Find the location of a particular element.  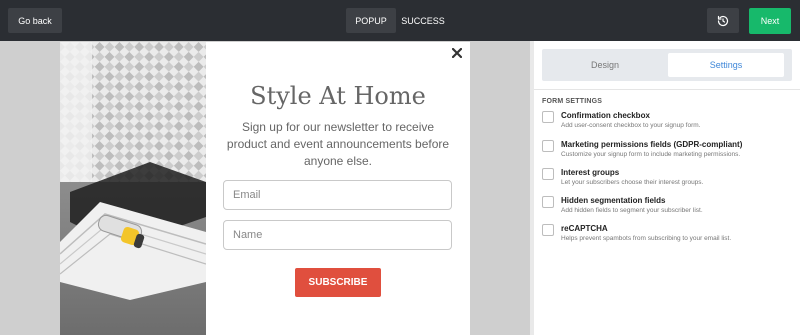

next-button: Next is located at coordinates (770, 21).